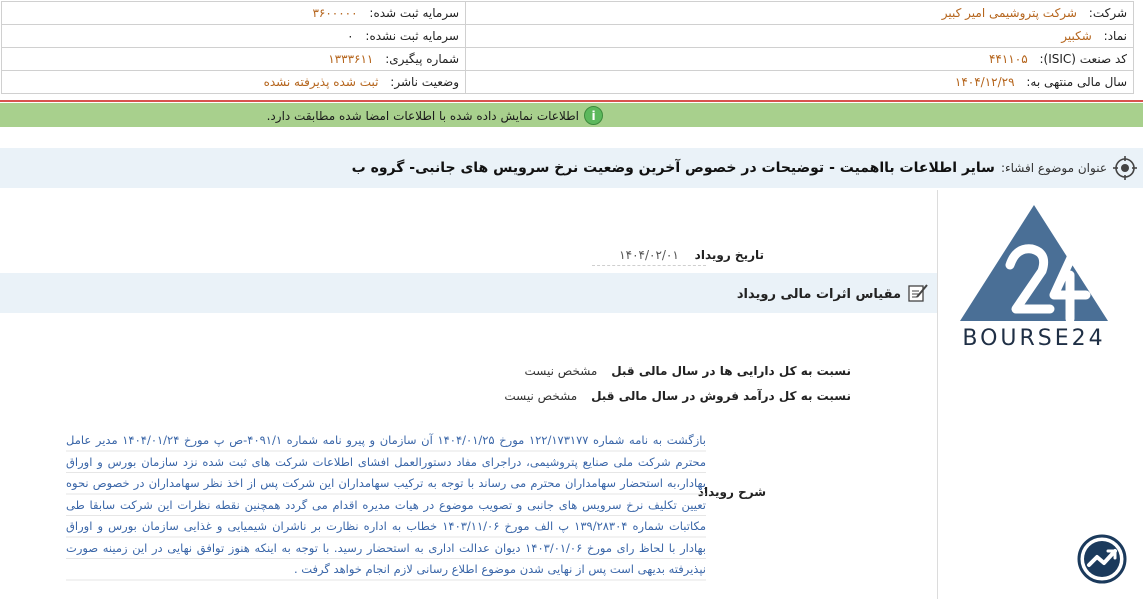 The width and height of the screenshot is (1143, 599). Describe the element at coordinates (233, 36) in the screenshot. I see `capital-unregistered-cell: سرمایه ثبت نشده: ۰` at that location.